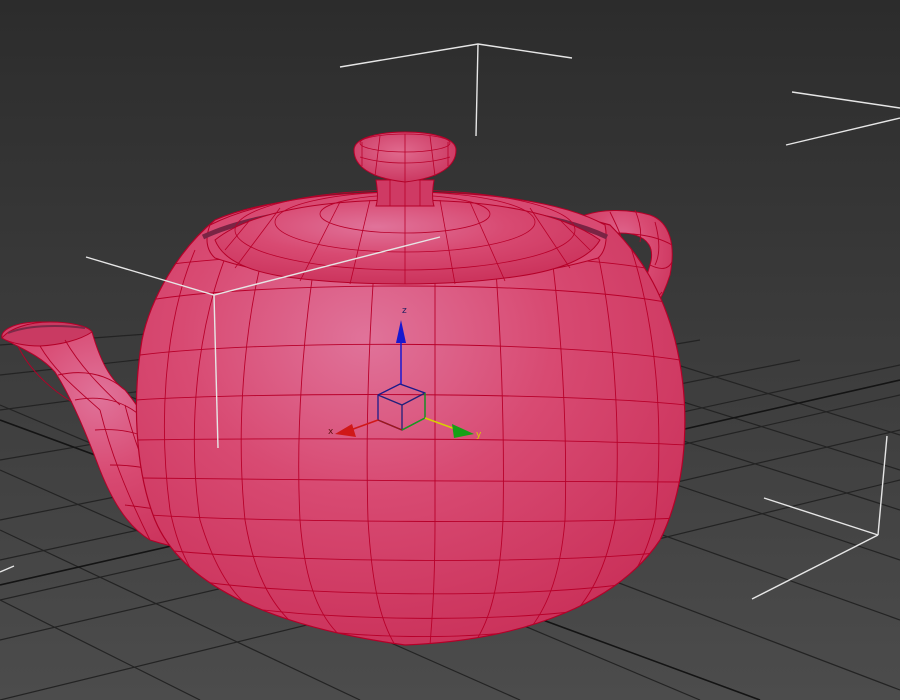  Describe the element at coordinates (404, 311) in the screenshot. I see `z-axis-label: z` at that location.